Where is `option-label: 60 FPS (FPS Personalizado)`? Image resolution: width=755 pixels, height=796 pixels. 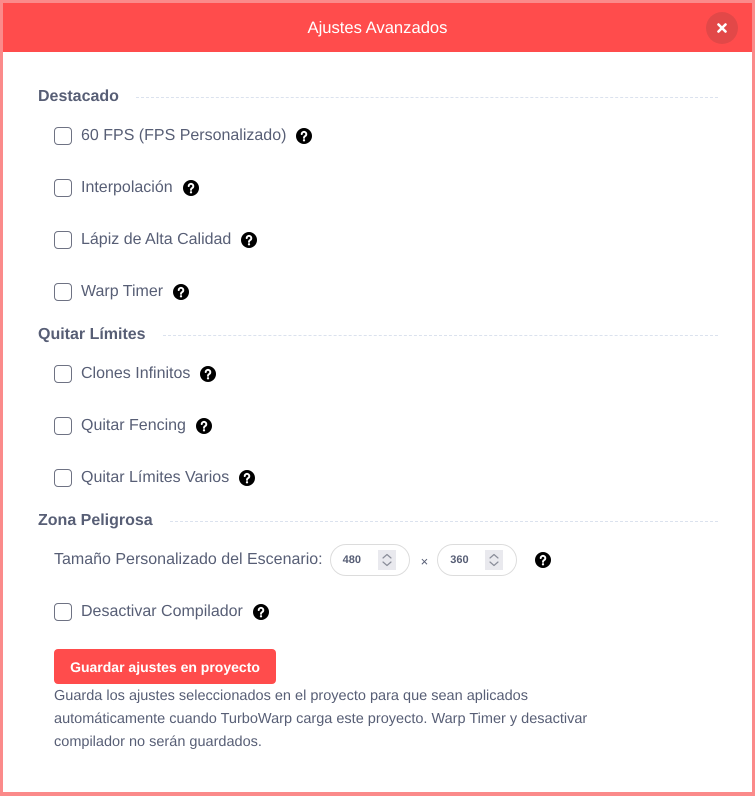 option-label: 60 FPS (FPS Personalizado) is located at coordinates (183, 136).